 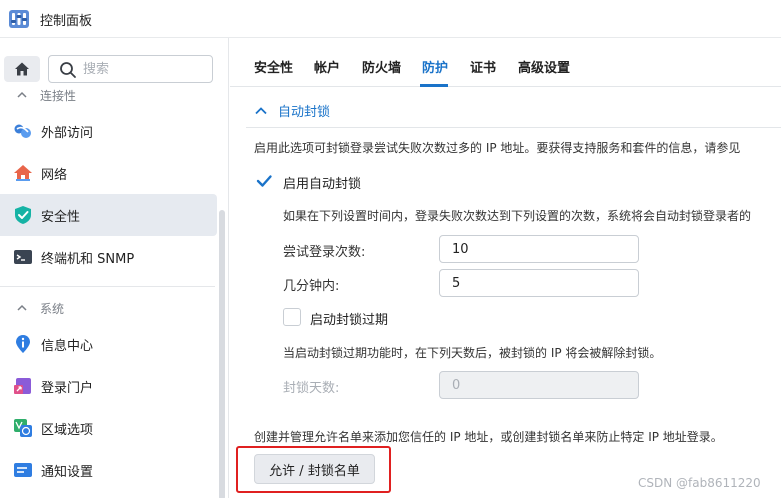 What do you see at coordinates (381, 66) in the screenshot?
I see `tab-firewall: 防火墙` at bounding box center [381, 66].